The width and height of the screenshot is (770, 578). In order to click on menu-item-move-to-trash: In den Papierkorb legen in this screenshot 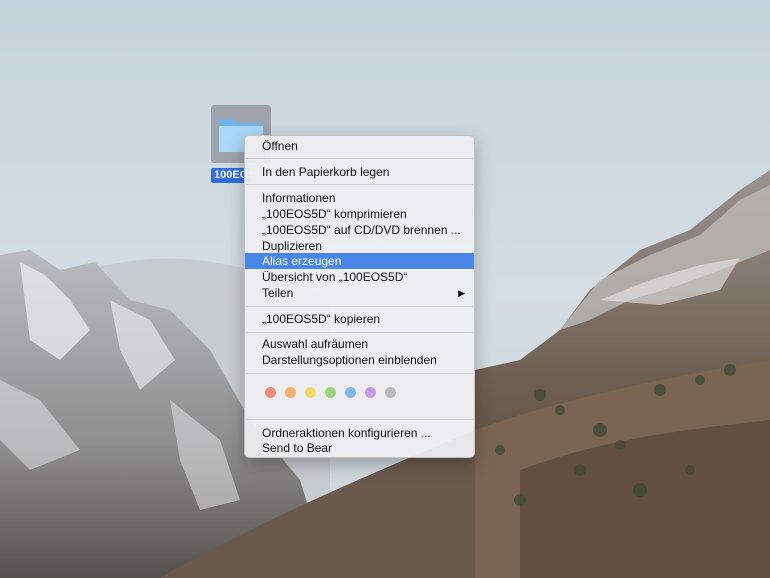, I will do `click(359, 172)`.